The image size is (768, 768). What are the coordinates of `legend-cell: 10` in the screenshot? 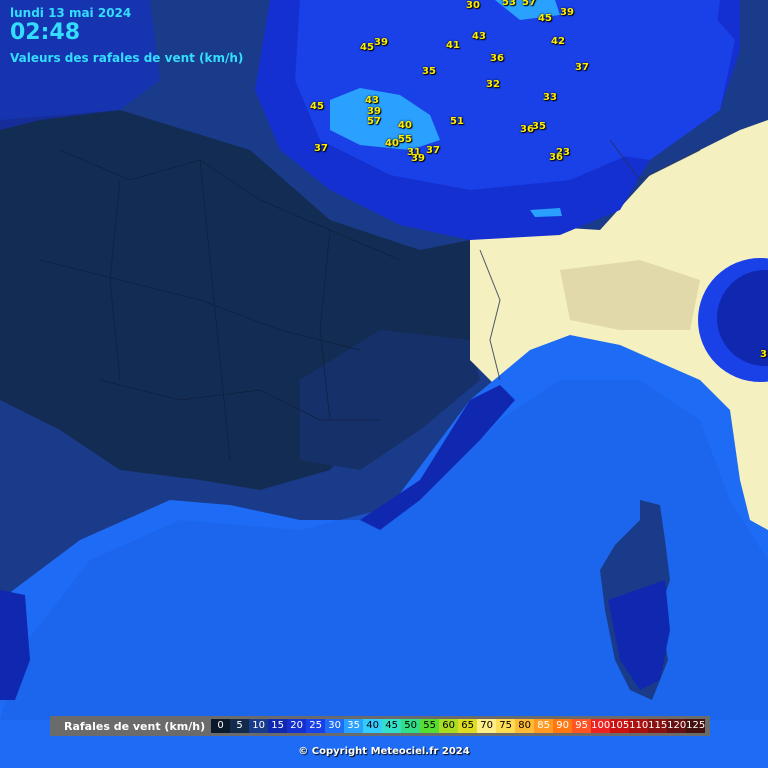 It's located at (259, 726).